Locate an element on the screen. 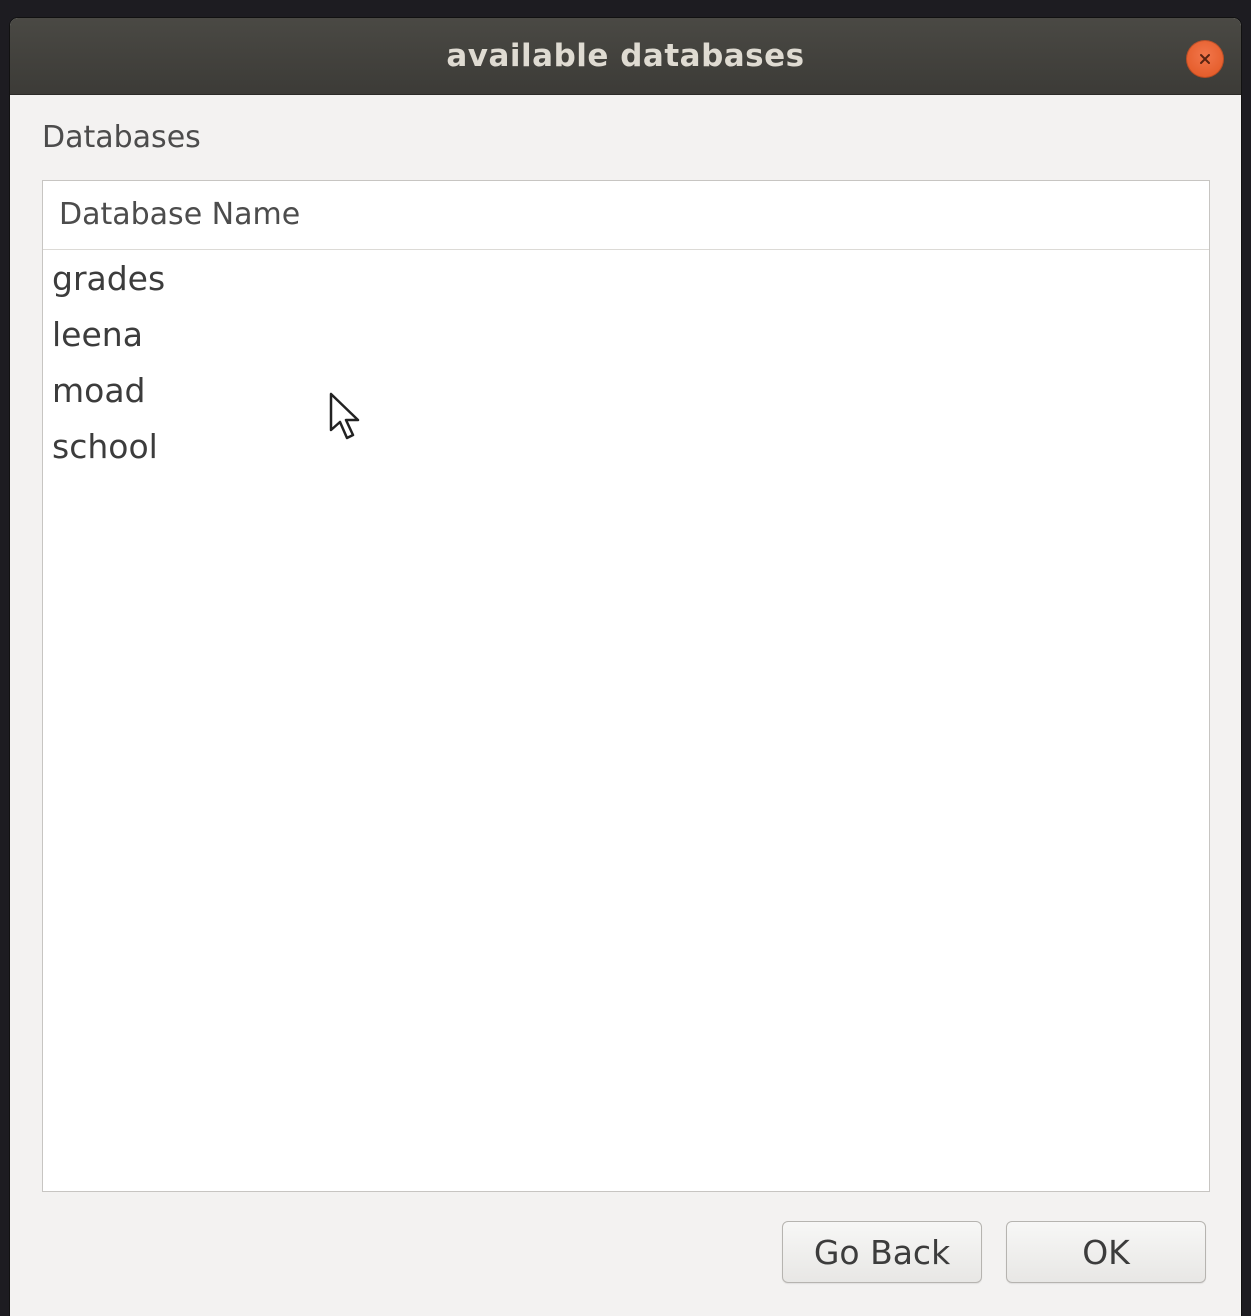 The width and height of the screenshot is (1251, 1316). column-header-label: Database Name is located at coordinates (180, 214).